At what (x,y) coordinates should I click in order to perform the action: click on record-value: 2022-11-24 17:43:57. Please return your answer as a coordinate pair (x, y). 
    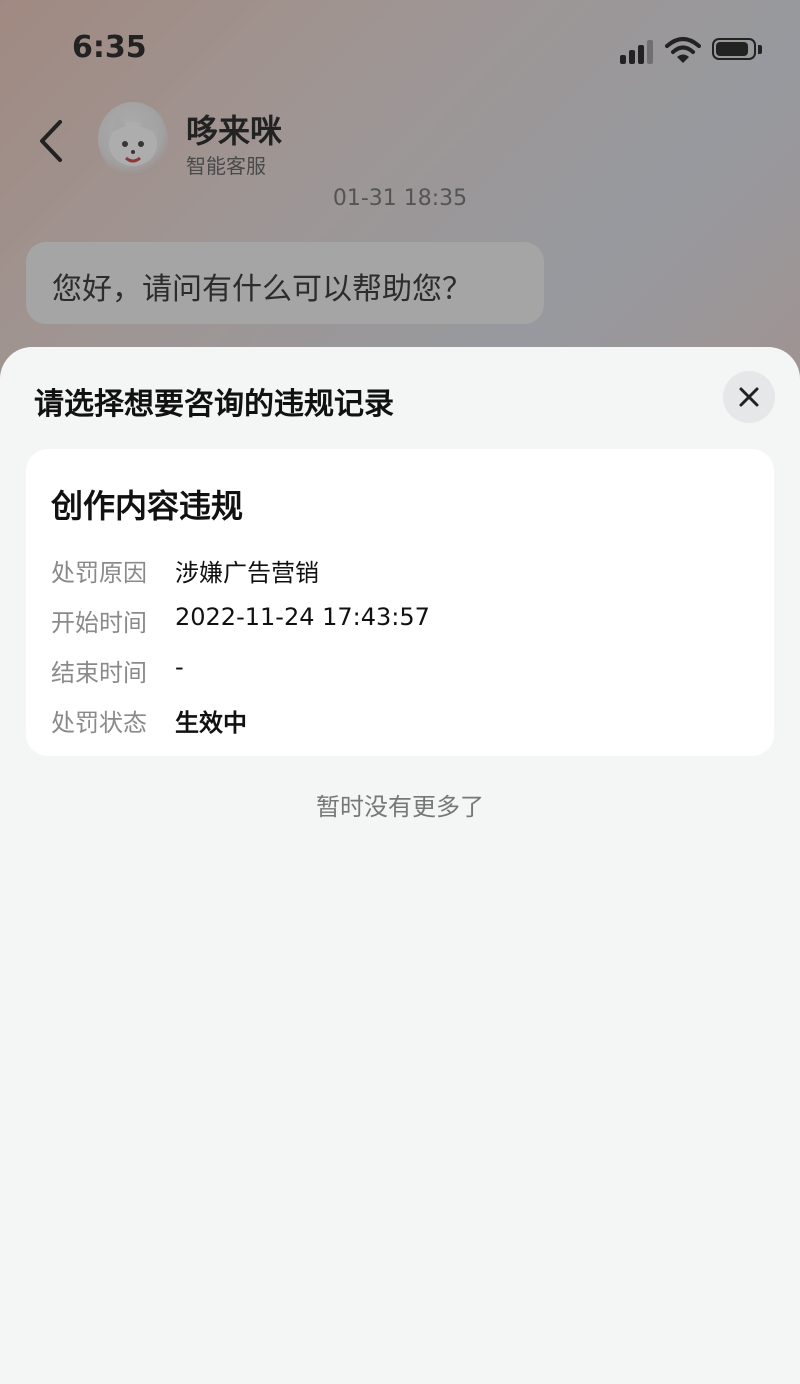
    Looking at the image, I should click on (302, 617).